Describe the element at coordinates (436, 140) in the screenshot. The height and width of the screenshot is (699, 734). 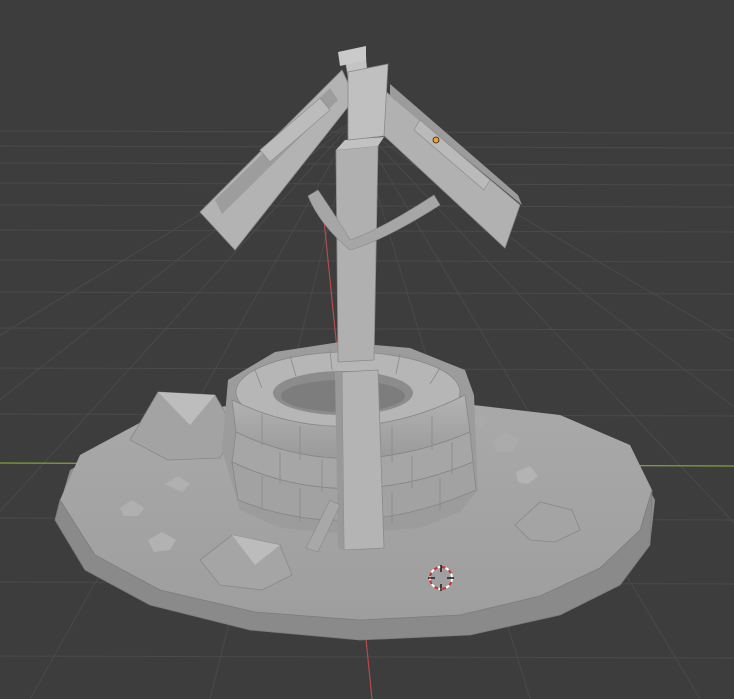
I see `origin-point` at that location.